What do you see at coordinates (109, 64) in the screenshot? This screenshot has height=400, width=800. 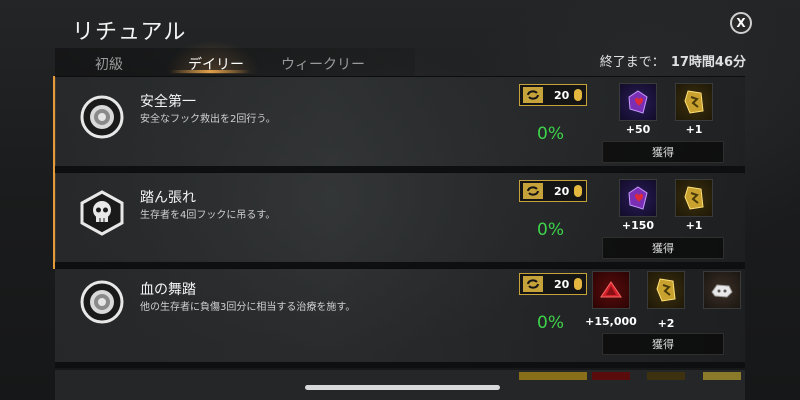 I see `tab-beginner: 初級` at bounding box center [109, 64].